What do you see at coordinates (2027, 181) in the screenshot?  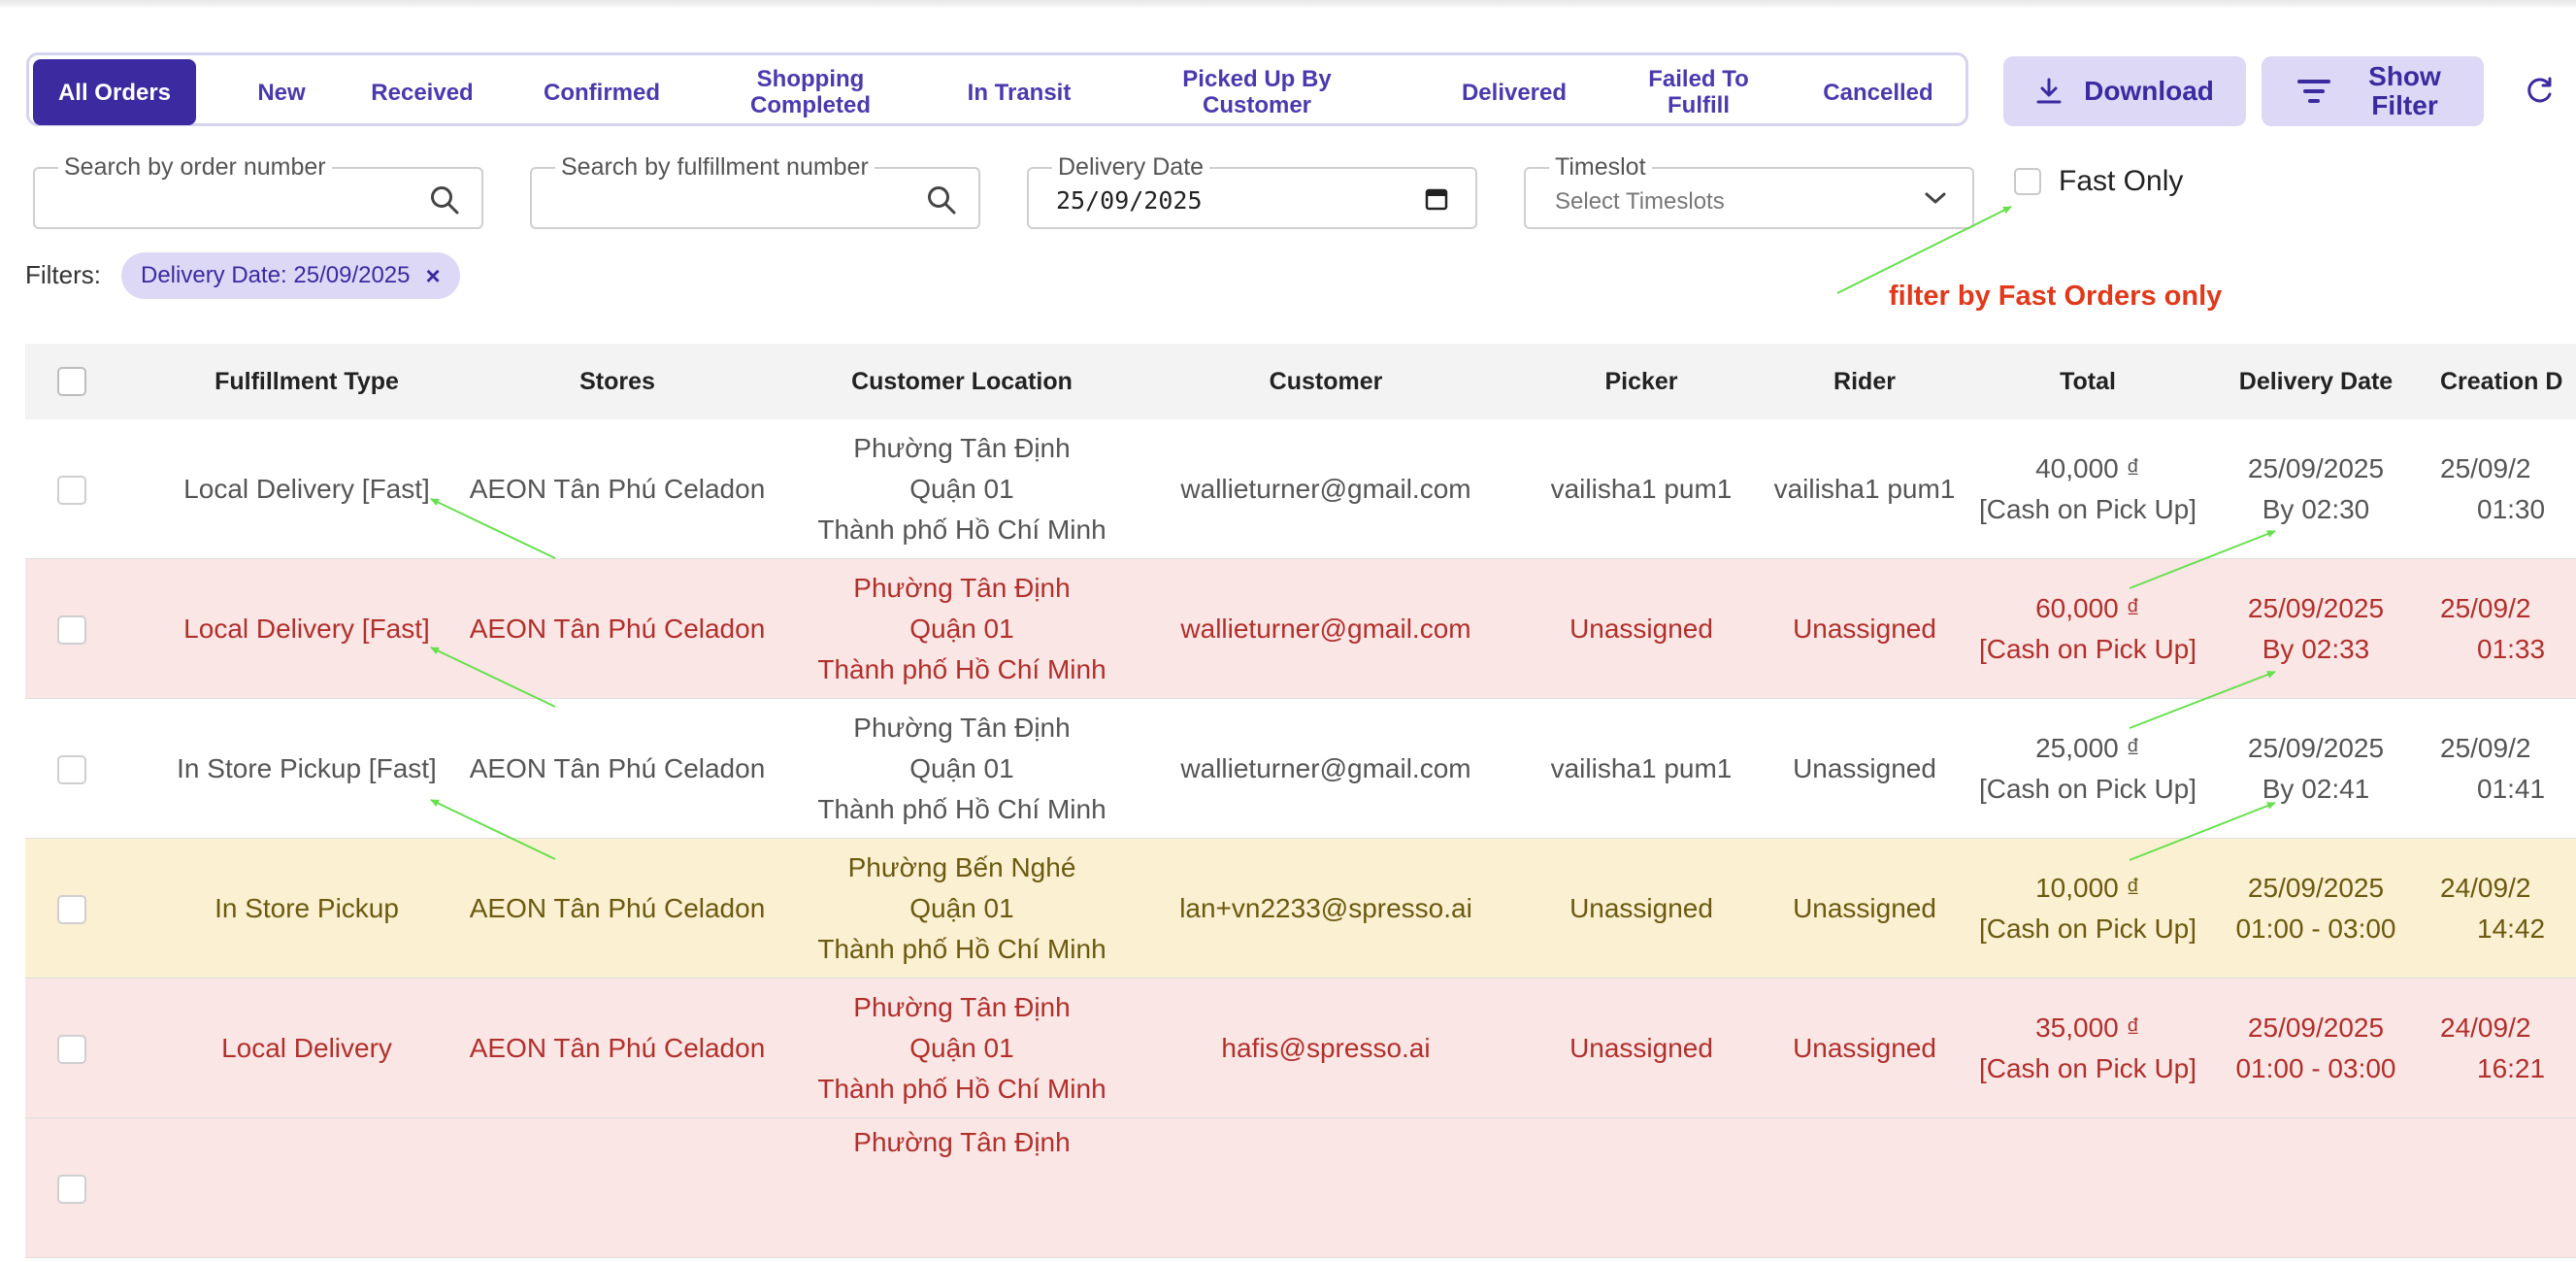 I see `fast-only-checkbox` at bounding box center [2027, 181].